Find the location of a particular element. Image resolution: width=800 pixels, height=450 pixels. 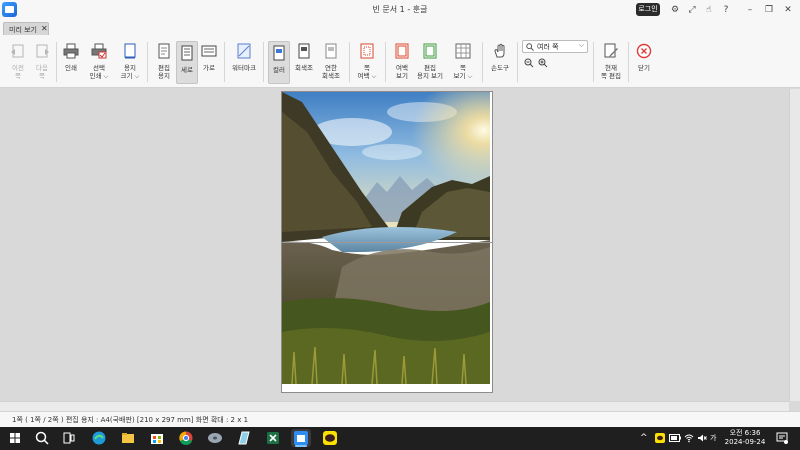

show-edit-paper-label: 편집 용지 보기 is located at coordinates (430, 72).